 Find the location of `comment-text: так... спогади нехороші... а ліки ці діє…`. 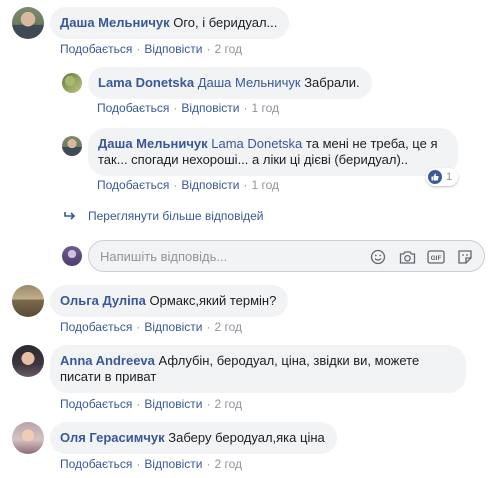

comment-text: так... спогади нехороші... а ліки ці діє… is located at coordinates (253, 159).